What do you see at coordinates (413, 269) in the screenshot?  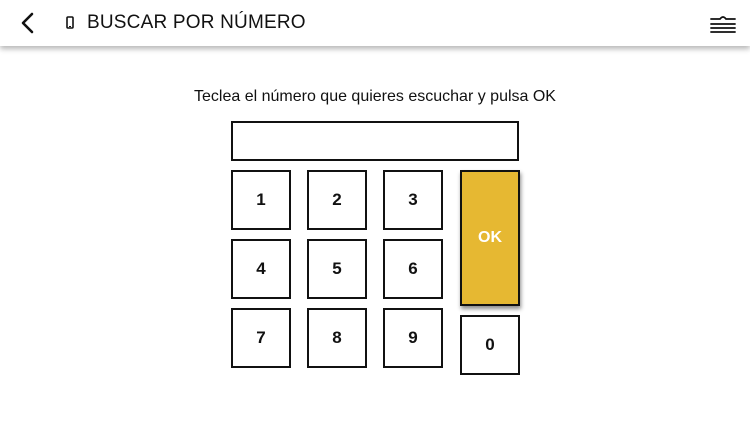 I see `key-6: 6` at bounding box center [413, 269].